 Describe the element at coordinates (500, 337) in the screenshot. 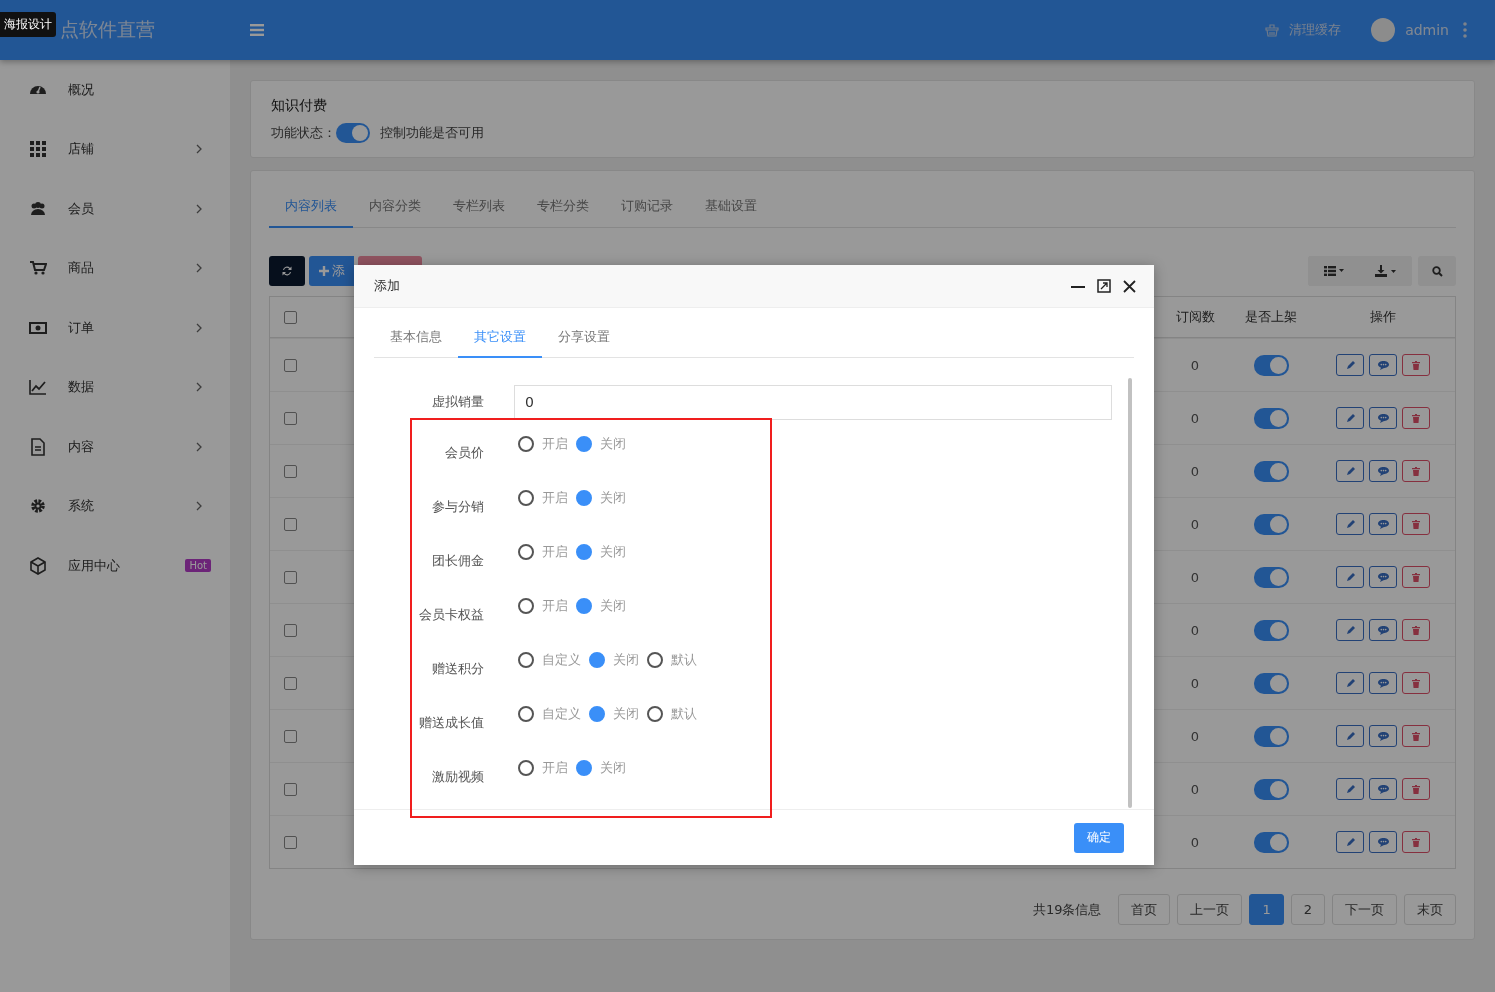

I see `tab: 其它设置` at that location.